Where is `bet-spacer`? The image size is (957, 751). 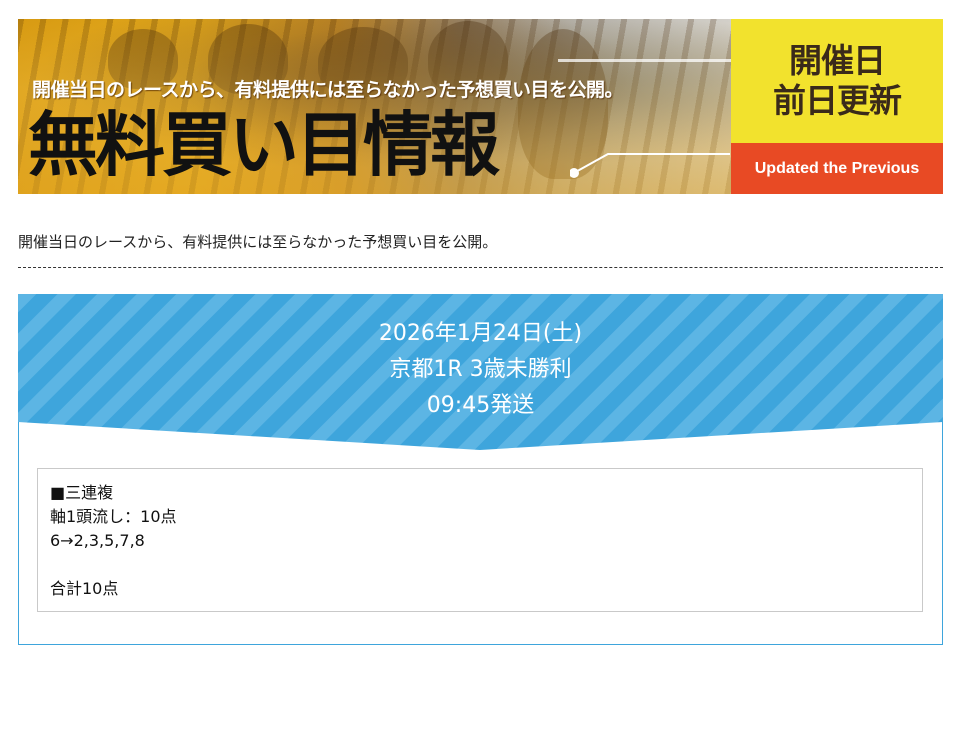 bet-spacer is located at coordinates (113, 565).